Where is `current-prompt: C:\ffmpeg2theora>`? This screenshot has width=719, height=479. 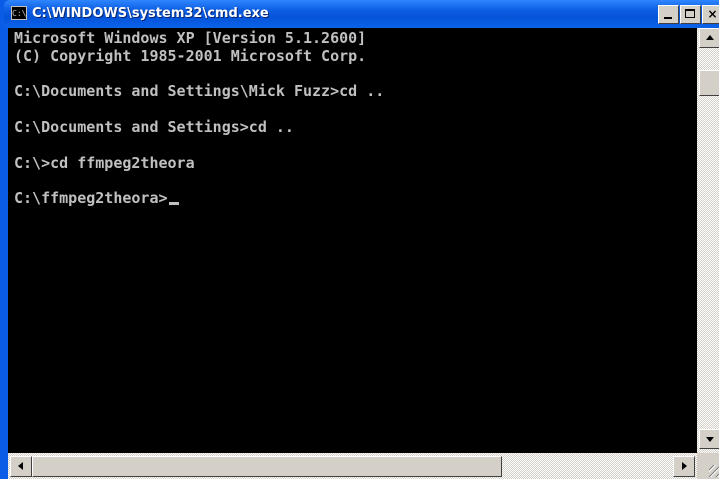 current-prompt: C:\ffmpeg2theora> is located at coordinates (91, 198).